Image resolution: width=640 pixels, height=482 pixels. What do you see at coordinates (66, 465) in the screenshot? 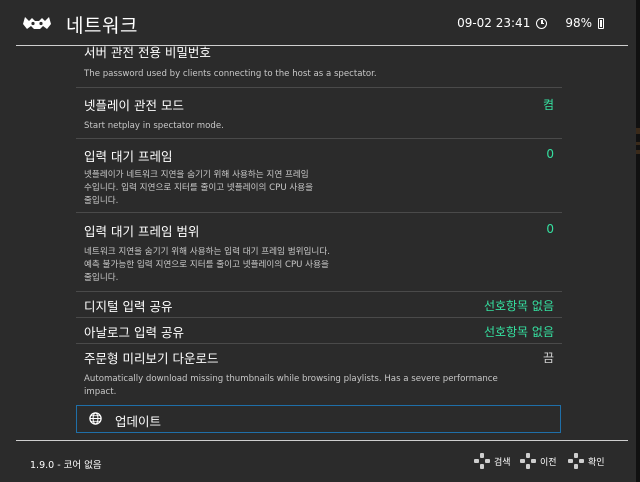
I see `core-info: 1.9.0 - 코어 없음` at bounding box center [66, 465].